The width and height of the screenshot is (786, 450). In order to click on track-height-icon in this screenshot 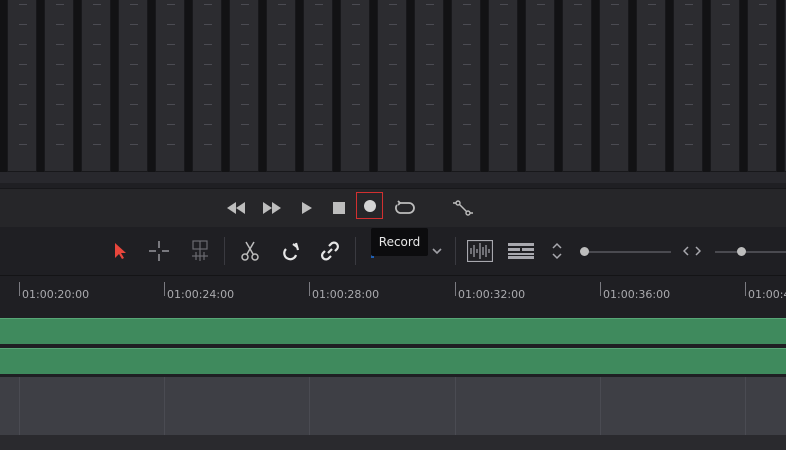, I will do `click(521, 251)`.